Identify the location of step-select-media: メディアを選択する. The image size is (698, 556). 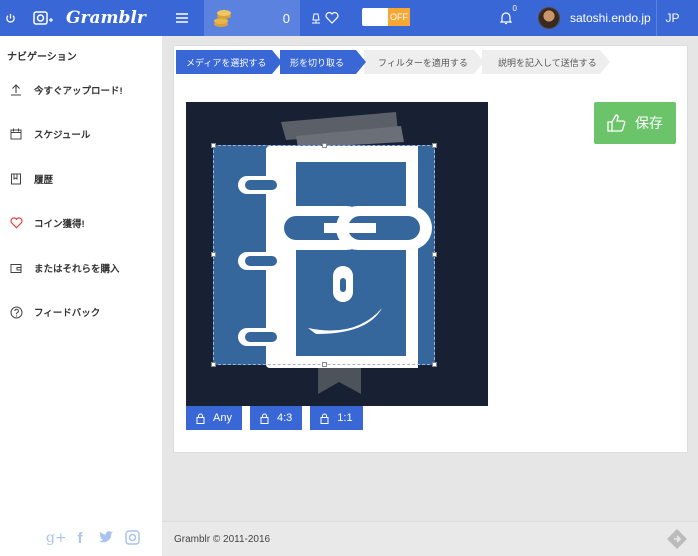
(229, 62).